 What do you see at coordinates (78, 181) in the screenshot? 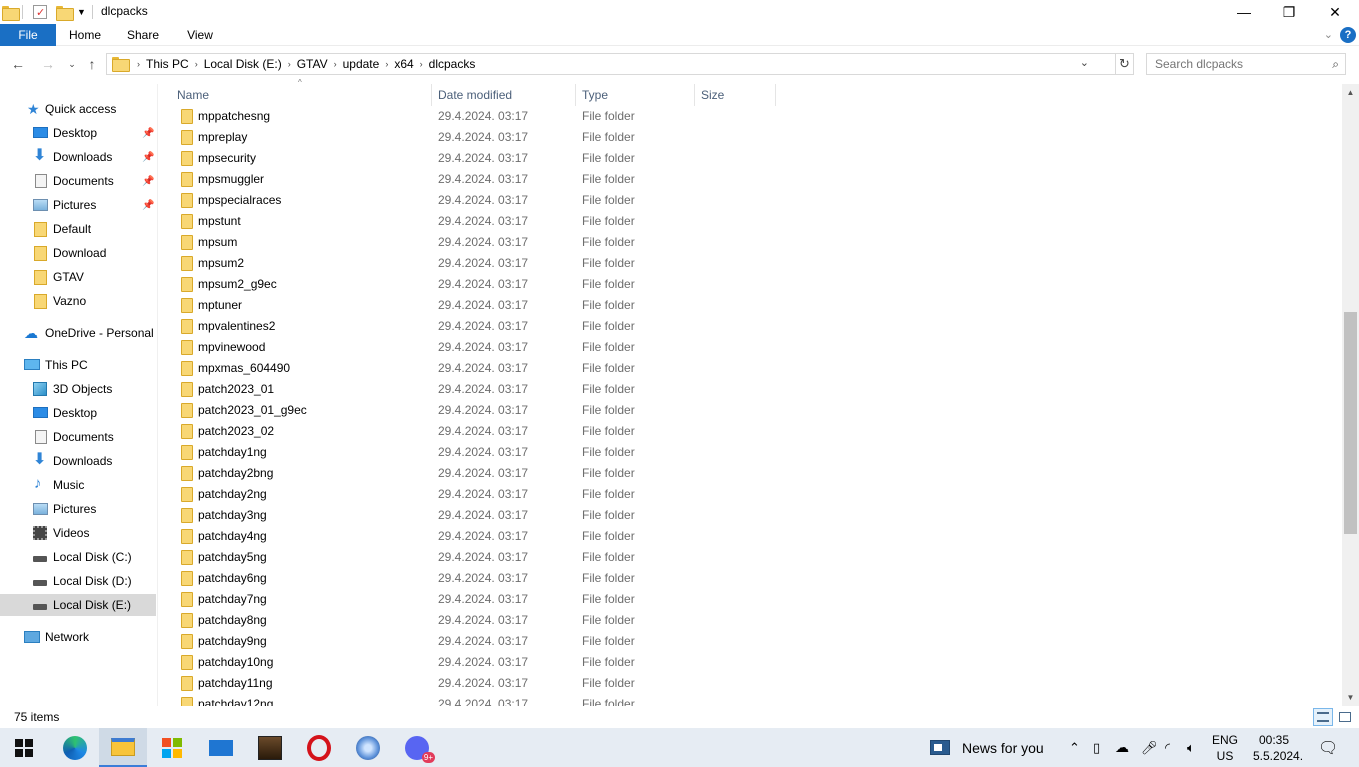
I see `sidebar-item-documents: Documents 📌` at bounding box center [78, 181].